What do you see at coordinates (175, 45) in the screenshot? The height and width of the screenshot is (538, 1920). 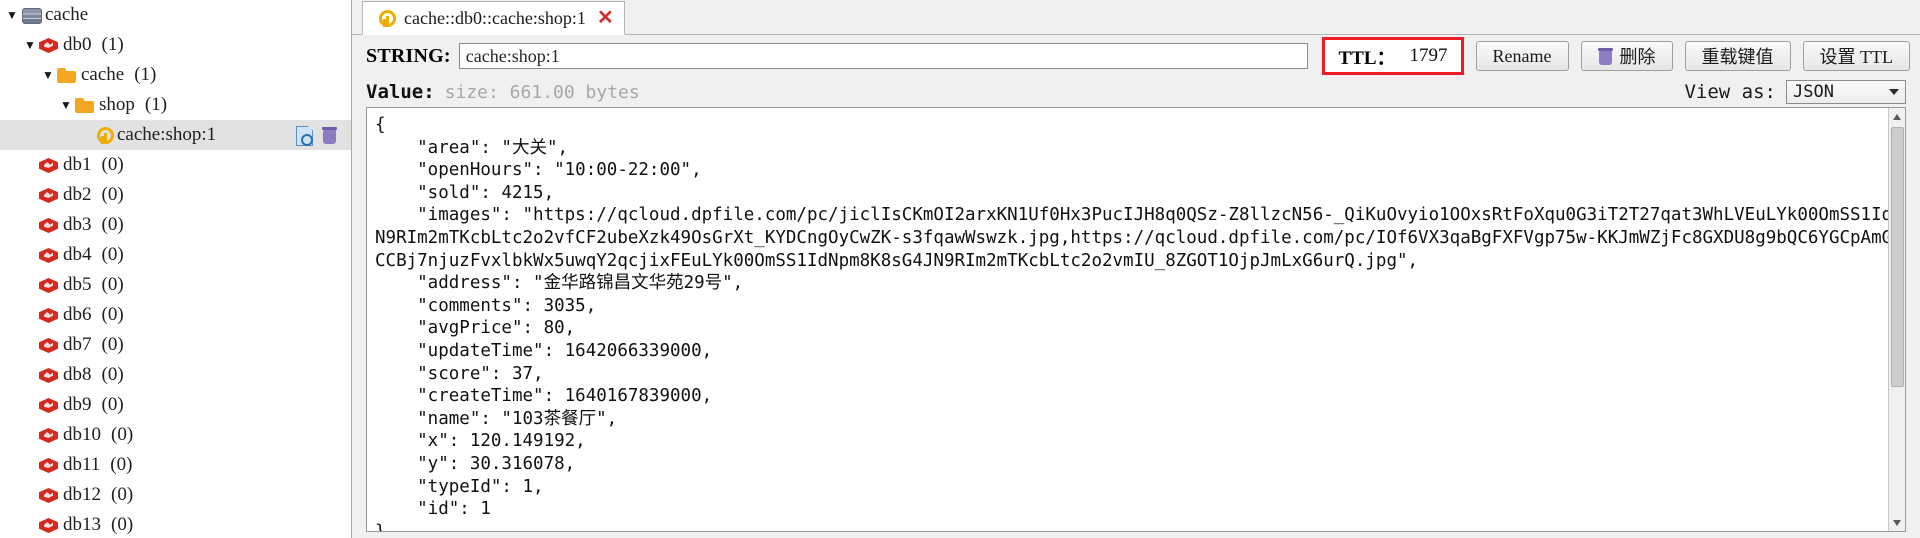 I see `tree-item-db0: ▼ db0 (1)` at bounding box center [175, 45].